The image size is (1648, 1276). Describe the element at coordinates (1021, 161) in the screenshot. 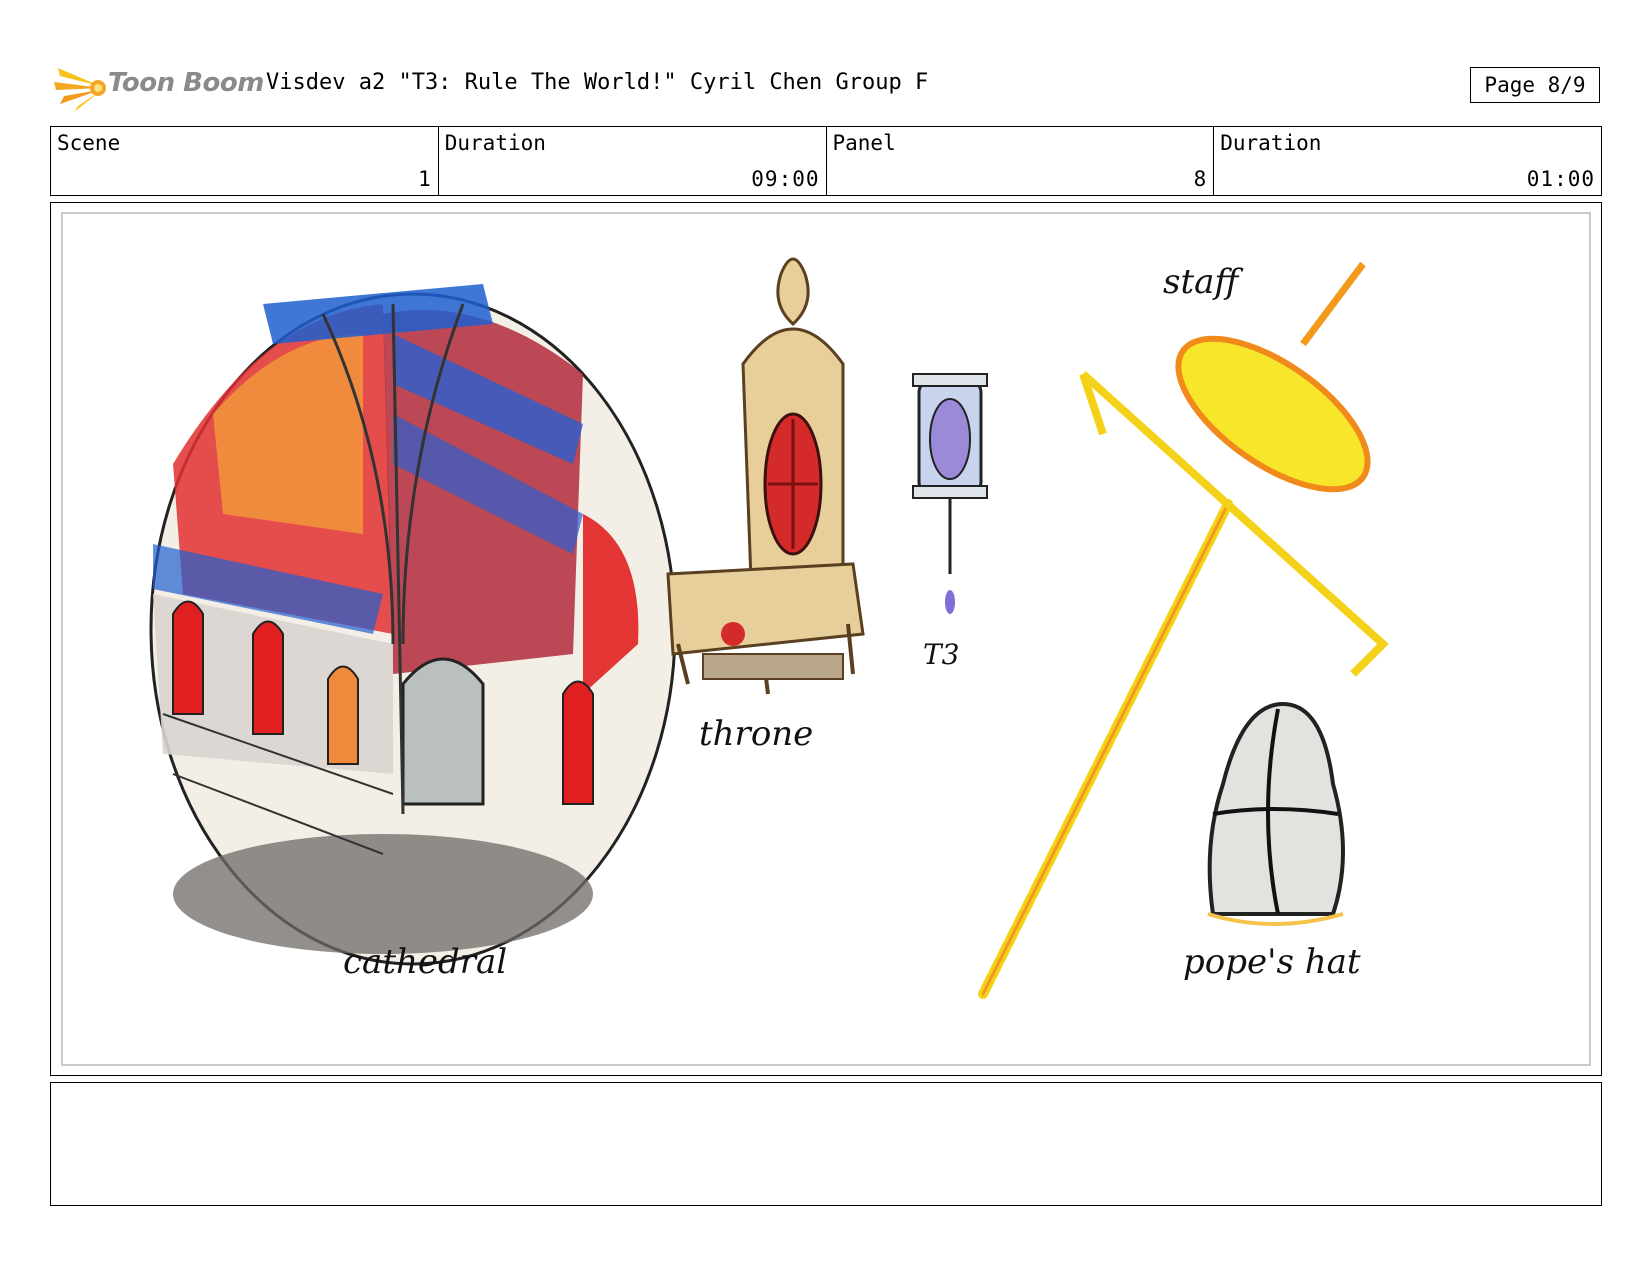

I see `panel-cell: Panel 8` at that location.